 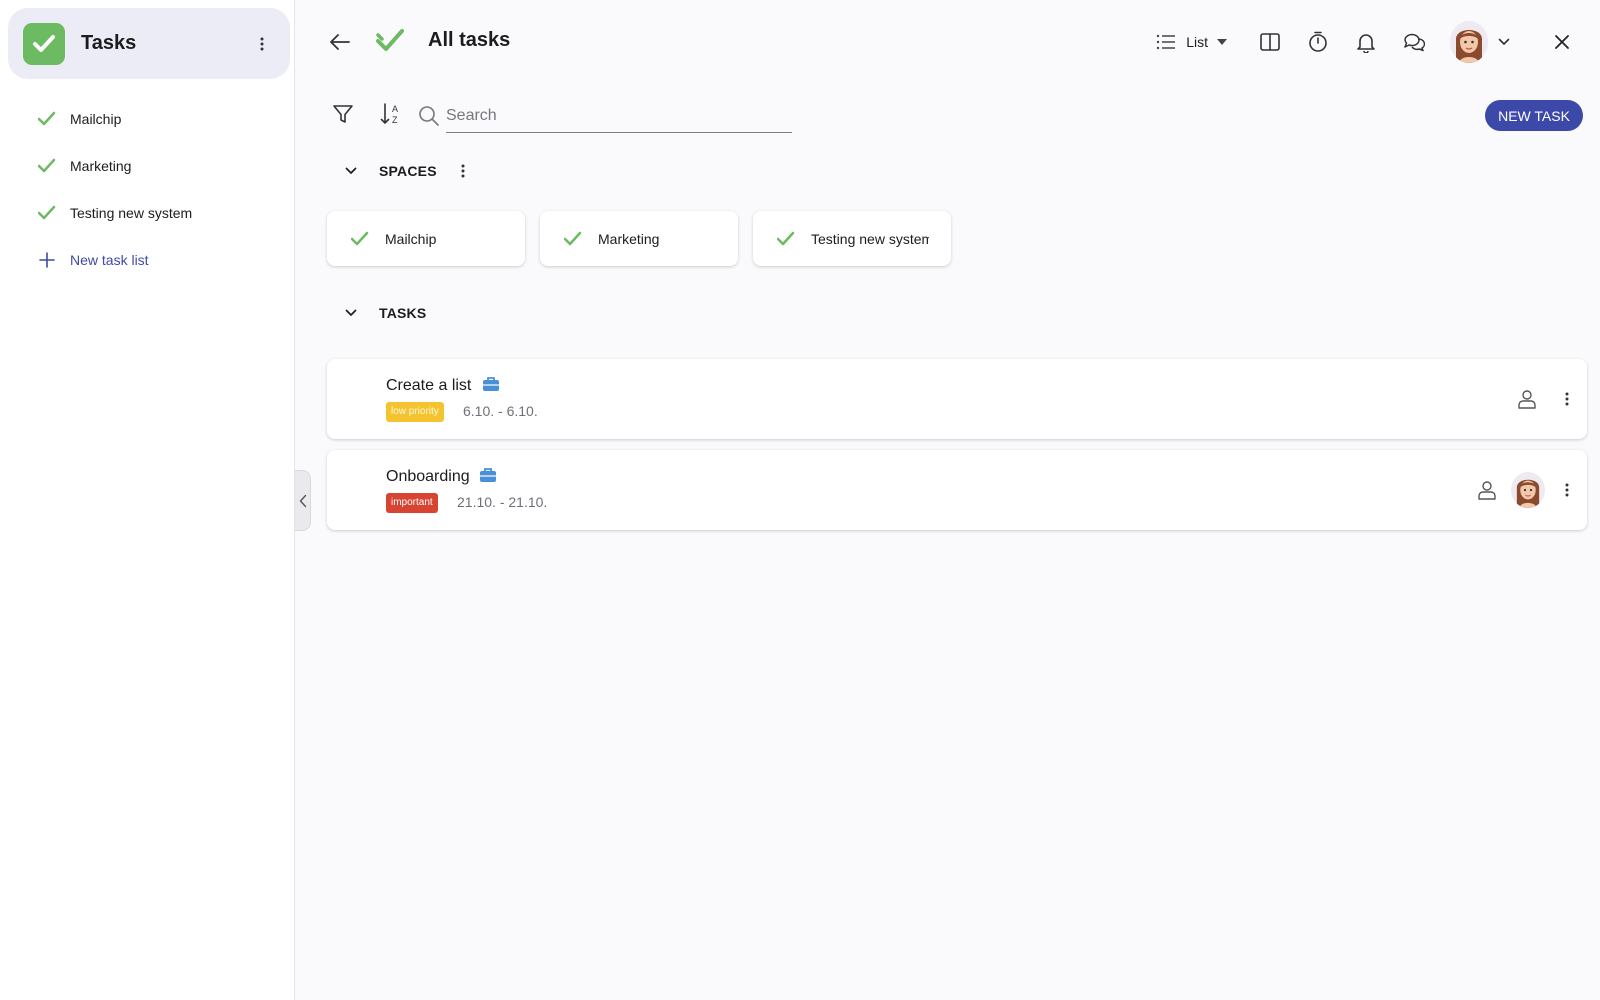 I want to click on task-name: Create a list, so click(x=429, y=385).